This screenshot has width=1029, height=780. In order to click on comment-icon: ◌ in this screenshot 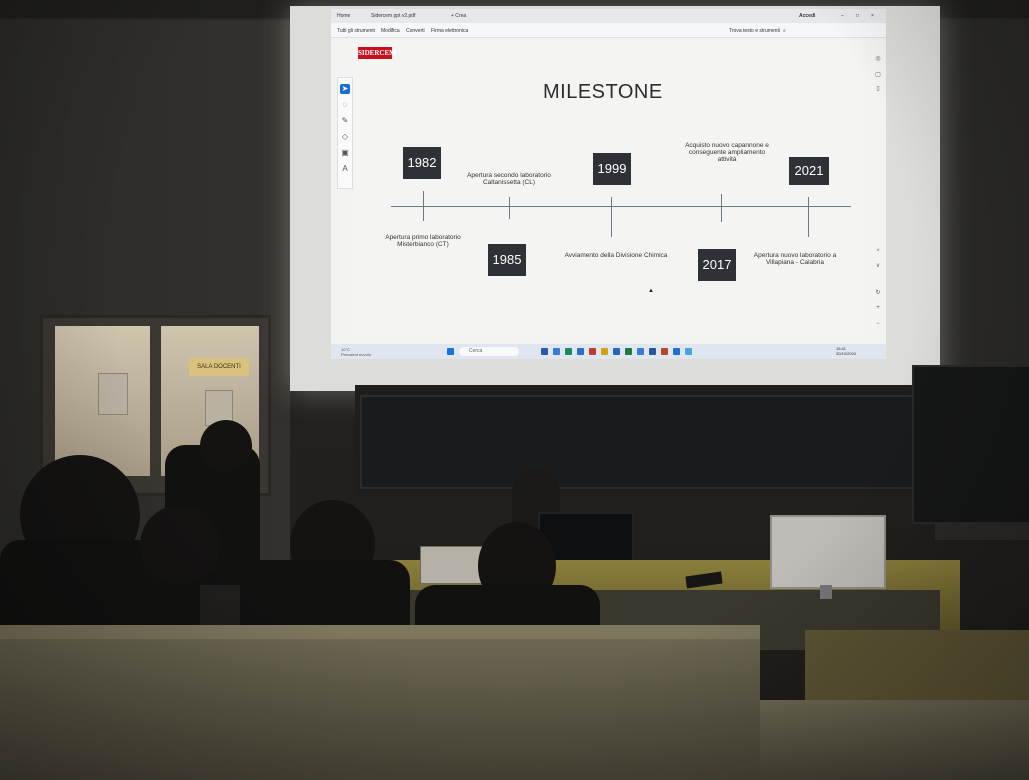, I will do `click(345, 105)`.